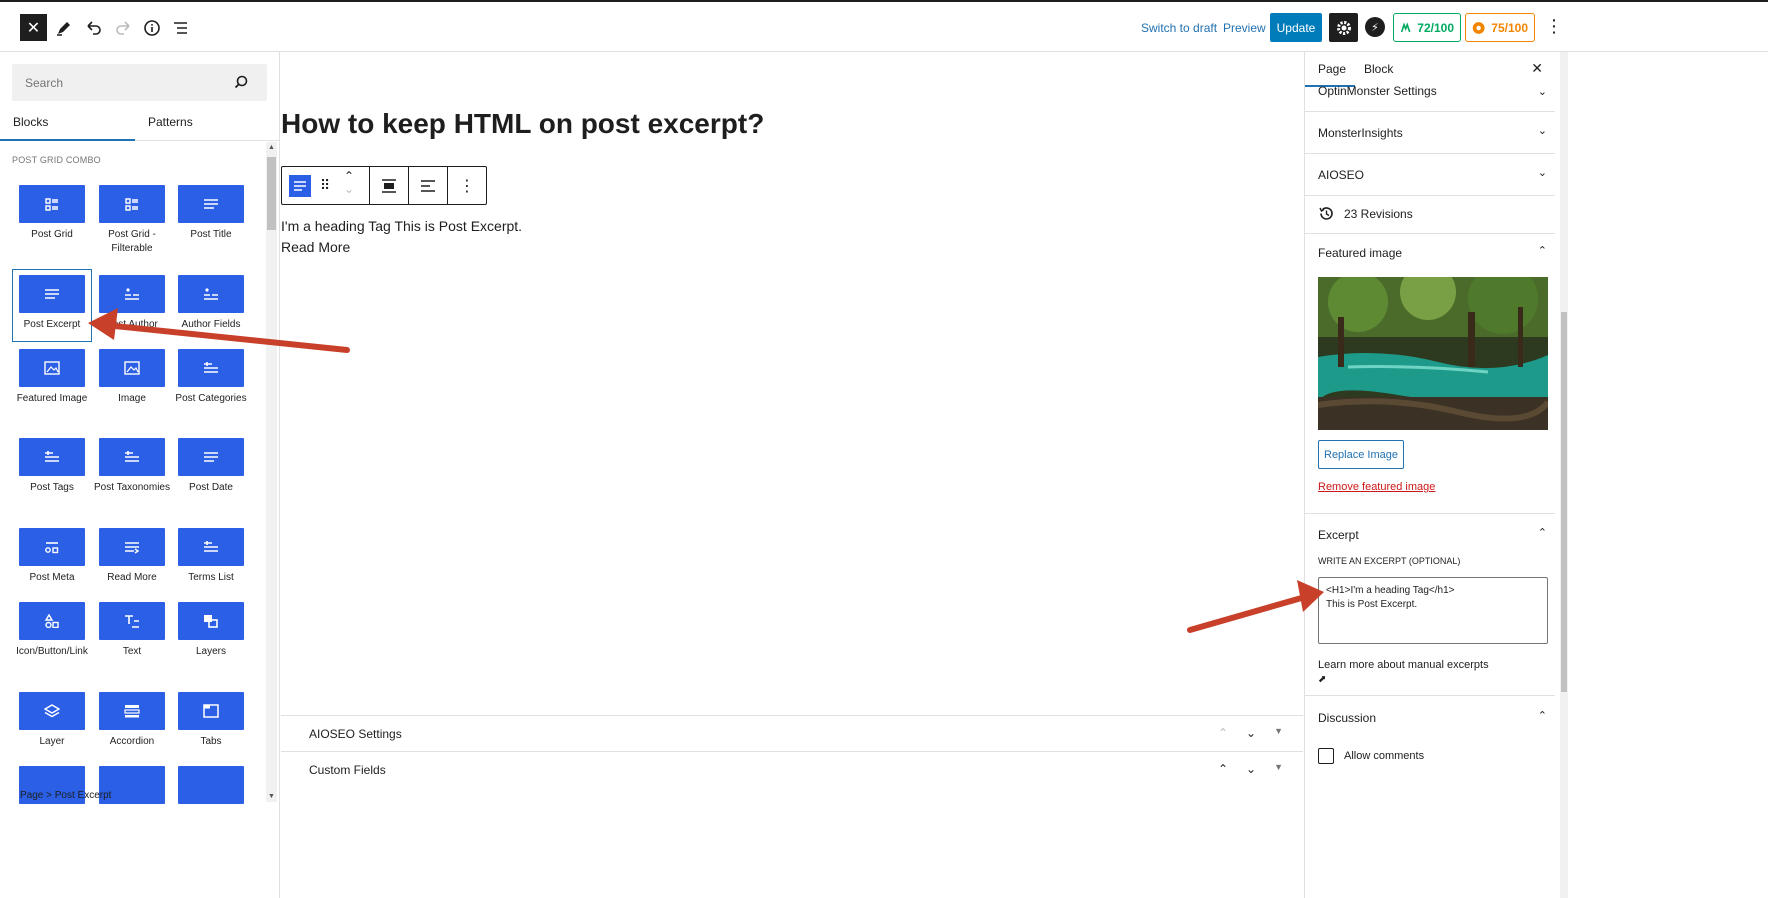 The height and width of the screenshot is (898, 1768). What do you see at coordinates (94, 28) in the screenshot?
I see `undo-icon` at bounding box center [94, 28].